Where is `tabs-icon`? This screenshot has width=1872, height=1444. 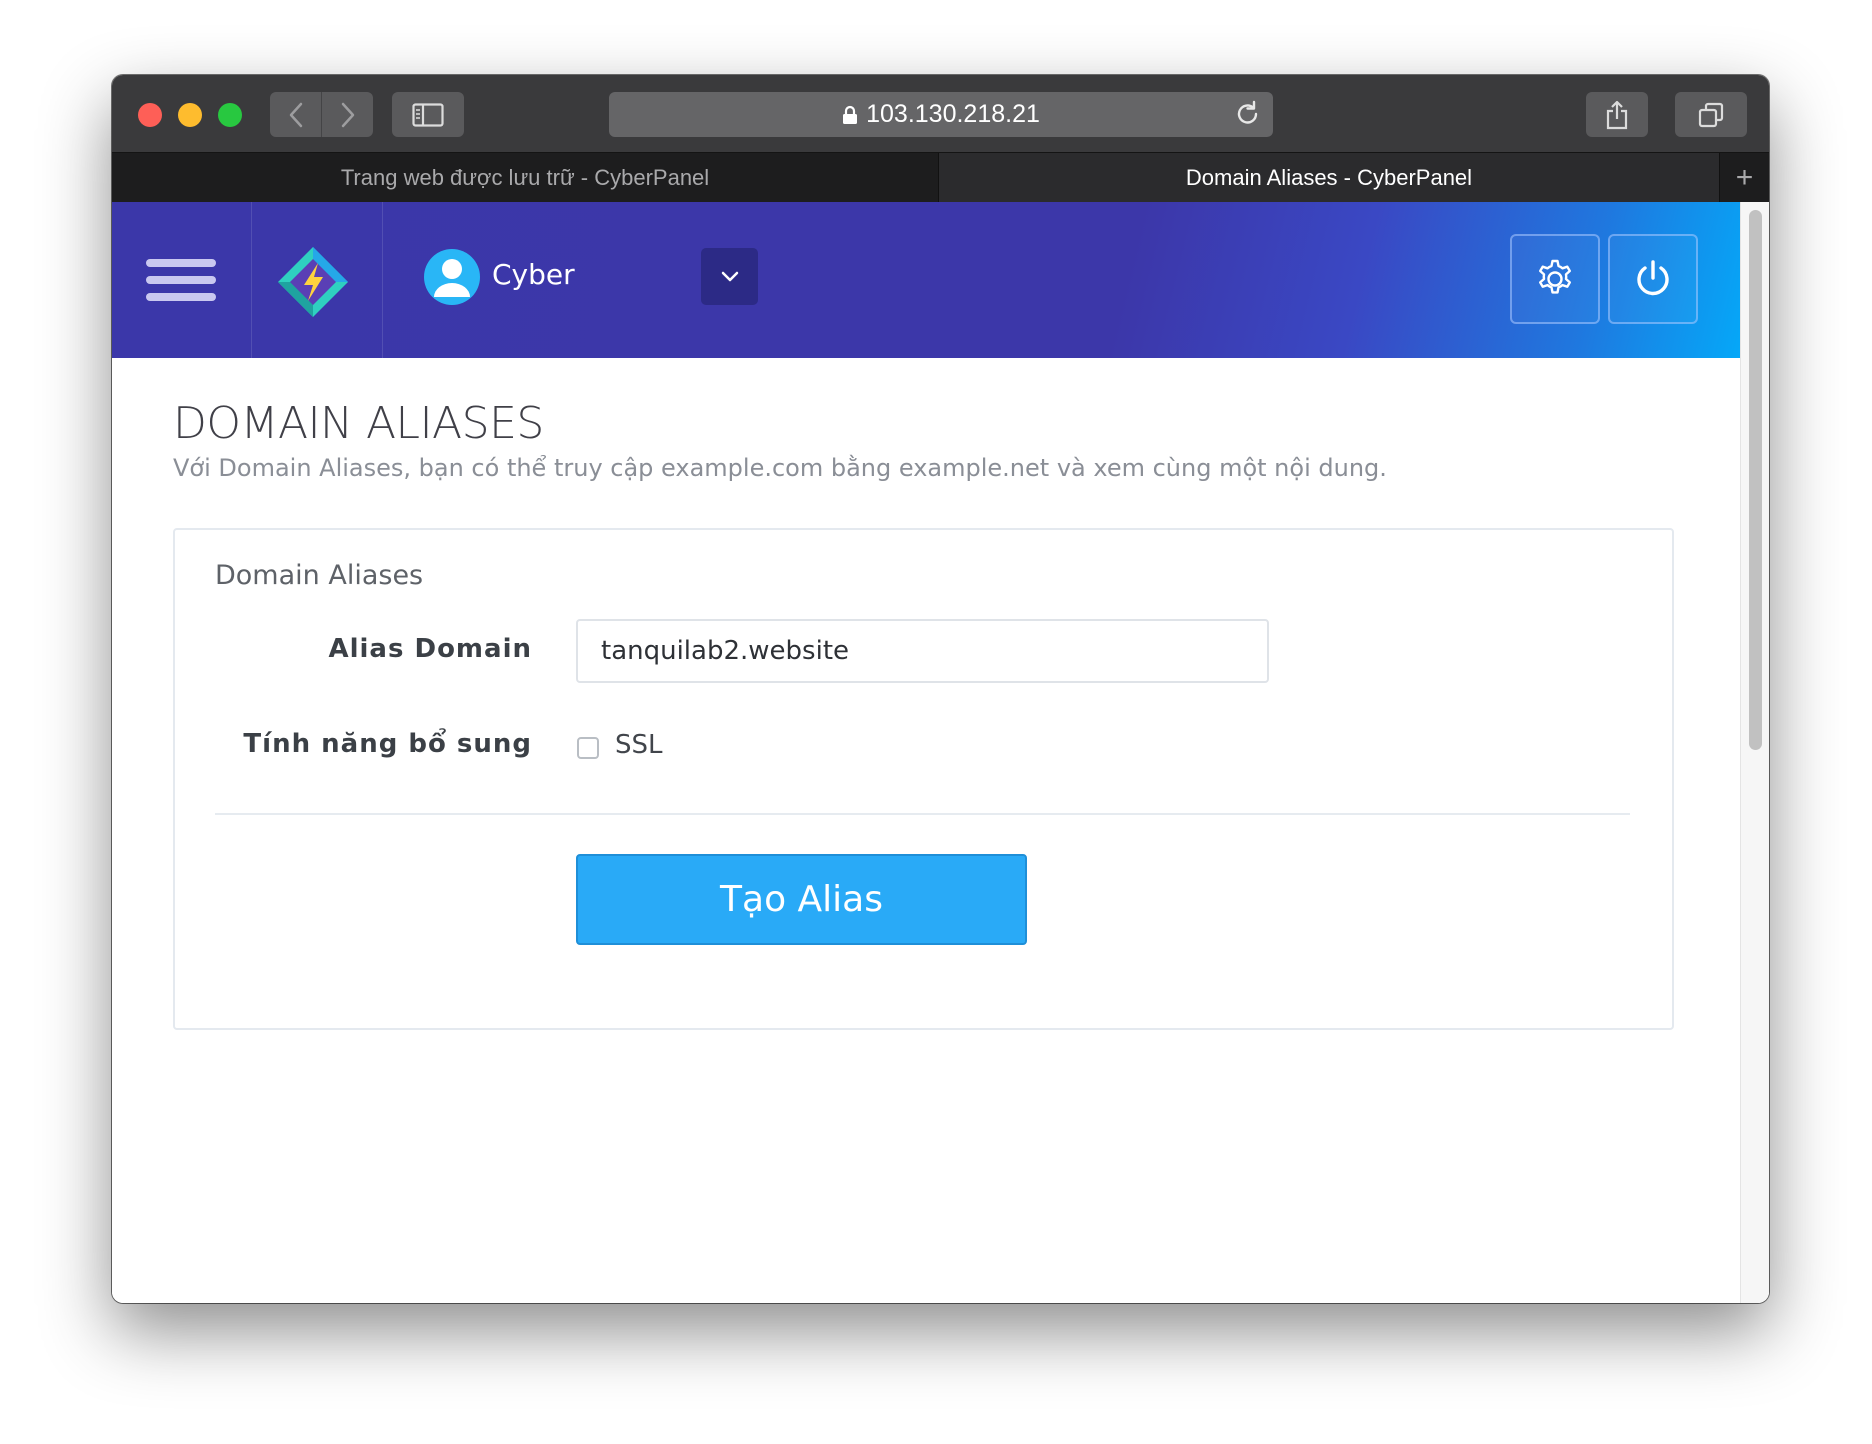
tabs-icon is located at coordinates (1711, 114).